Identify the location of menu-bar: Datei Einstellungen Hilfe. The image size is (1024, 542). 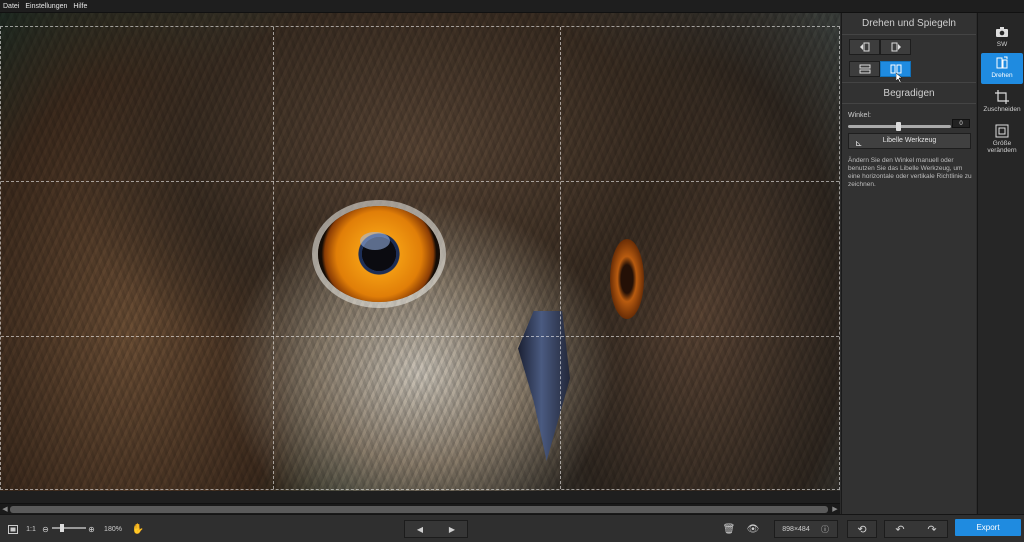
(512, 6).